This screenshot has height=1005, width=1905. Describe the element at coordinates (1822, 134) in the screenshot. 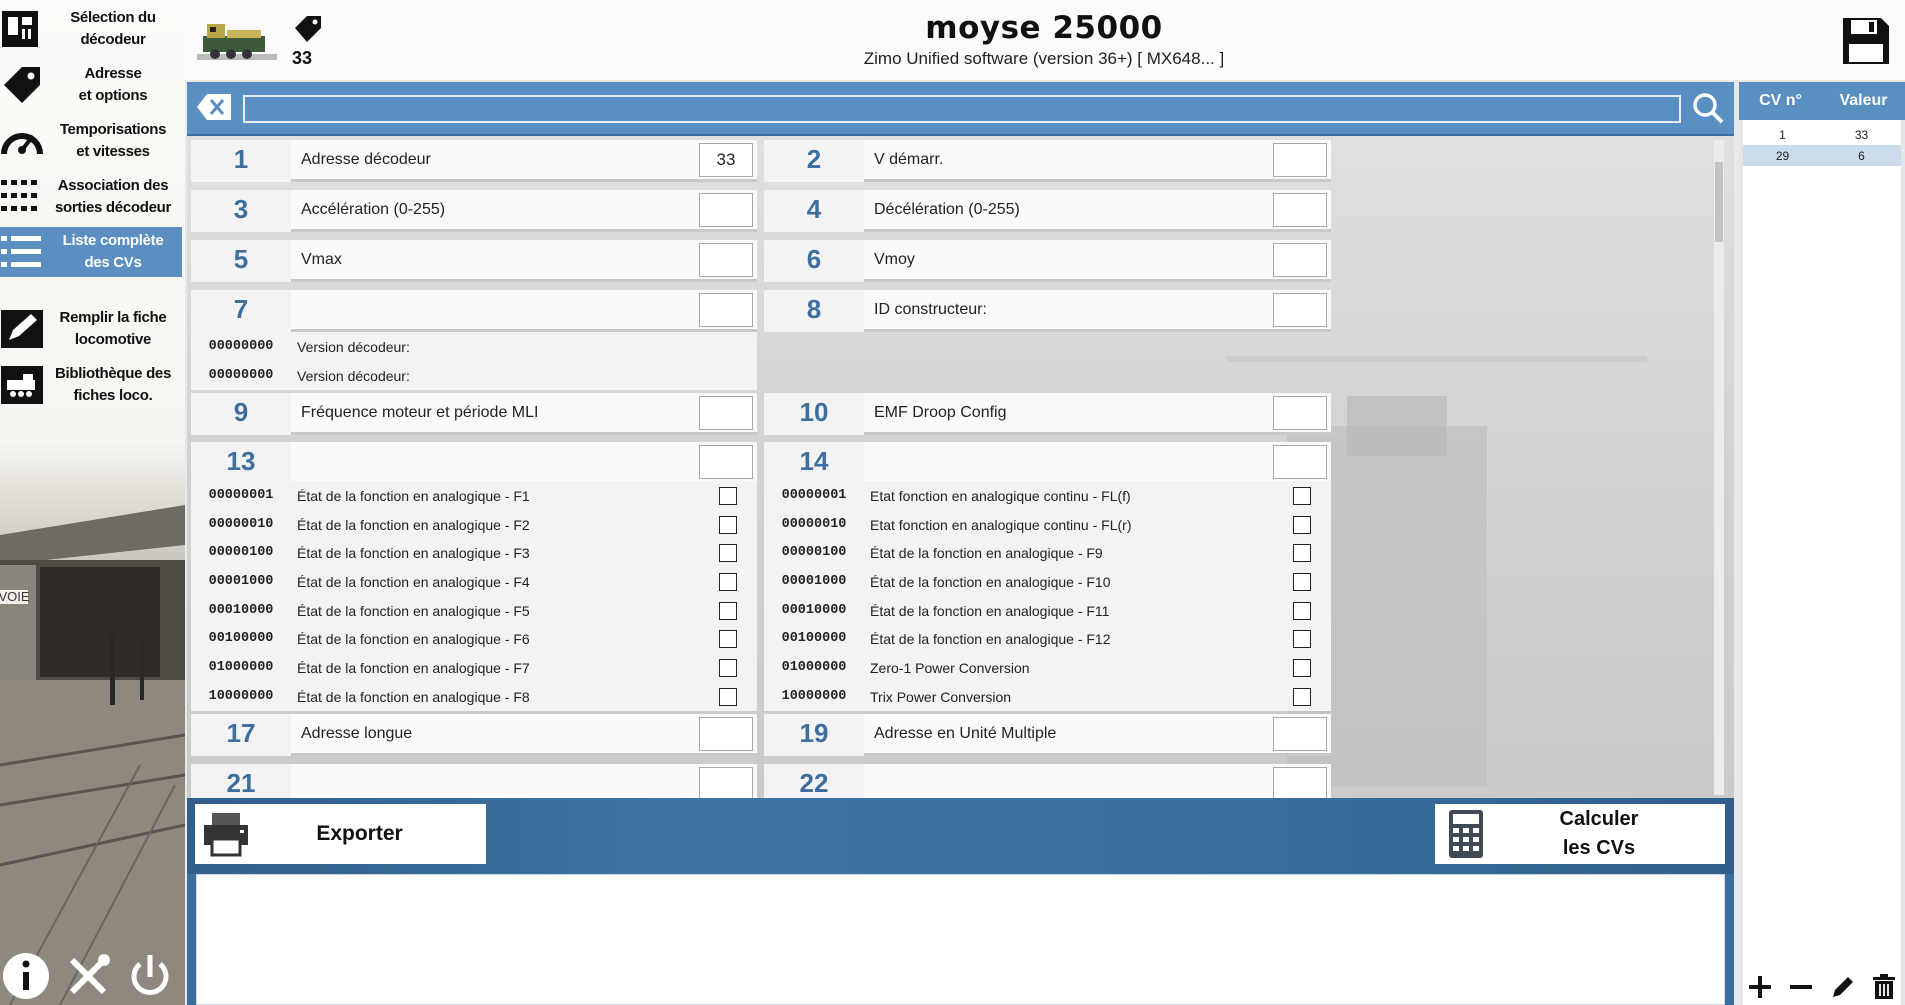

I see `table-row: 1 33` at that location.